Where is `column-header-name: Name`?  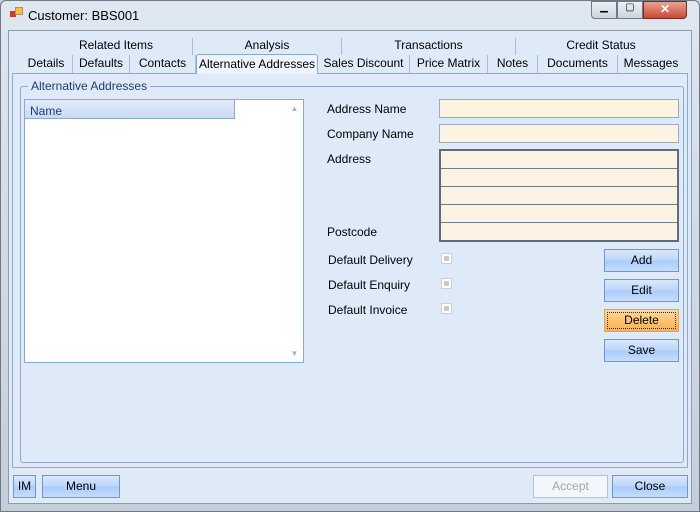 column-header-name: Name is located at coordinates (130, 109).